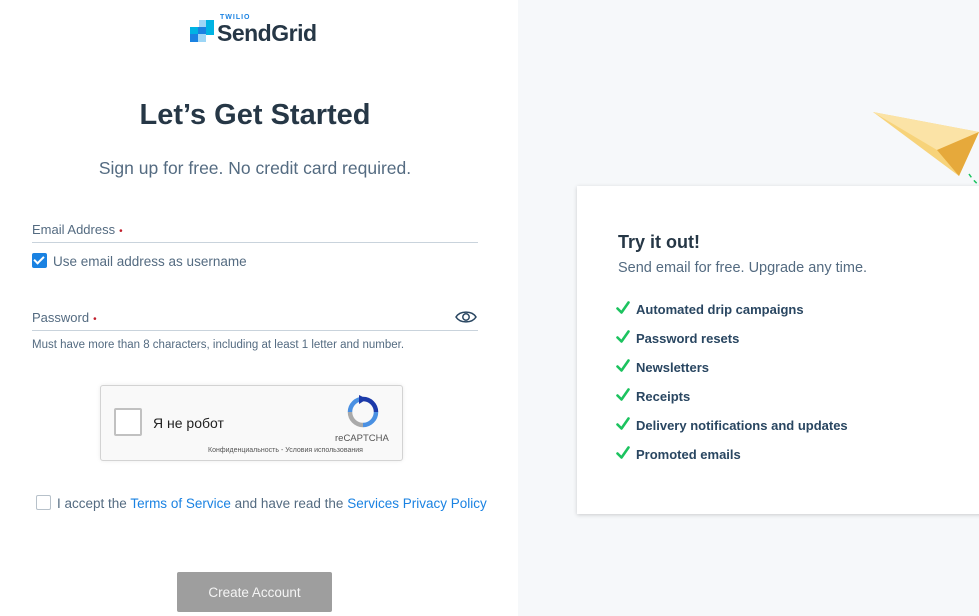 The width and height of the screenshot is (979, 616). What do you see at coordinates (289, 503) in the screenshot?
I see `tos-middle: and have read the` at bounding box center [289, 503].